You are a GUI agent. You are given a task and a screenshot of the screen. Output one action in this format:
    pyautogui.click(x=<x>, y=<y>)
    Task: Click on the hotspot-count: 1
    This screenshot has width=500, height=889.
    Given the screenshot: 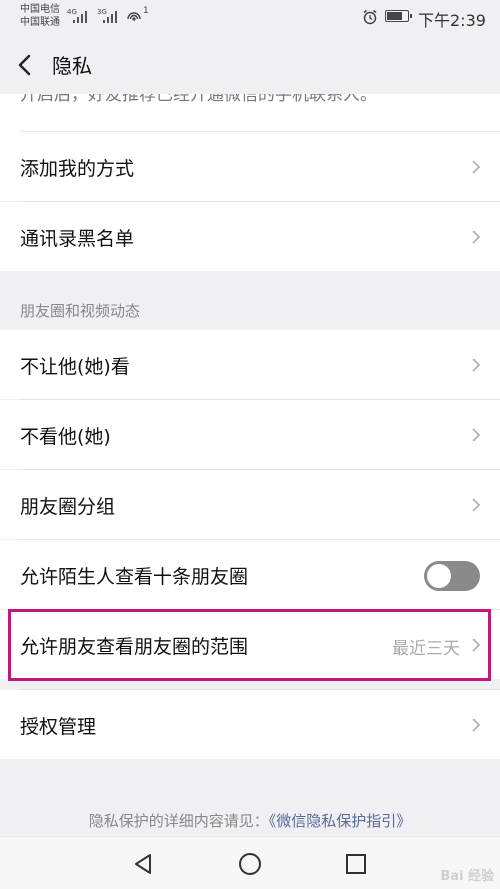 What is the action you would take?
    pyautogui.click(x=146, y=11)
    